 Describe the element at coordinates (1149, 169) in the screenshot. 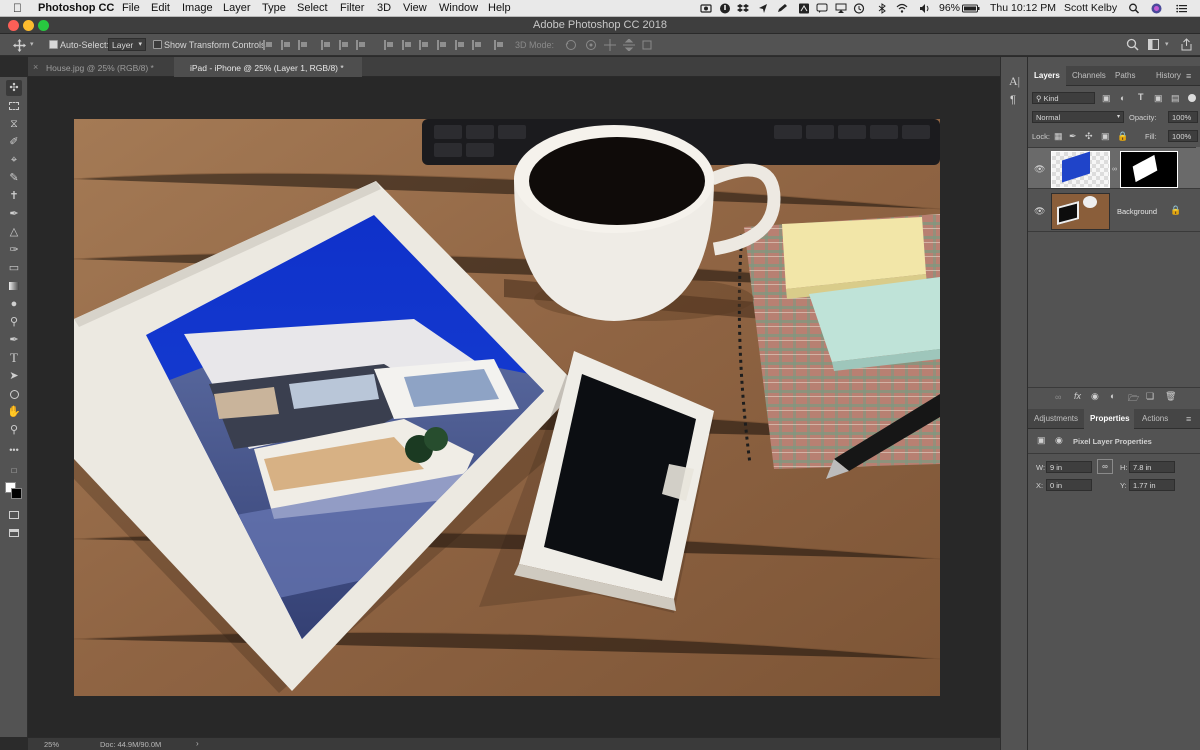

I see `layer-mask-thumbnail` at that location.